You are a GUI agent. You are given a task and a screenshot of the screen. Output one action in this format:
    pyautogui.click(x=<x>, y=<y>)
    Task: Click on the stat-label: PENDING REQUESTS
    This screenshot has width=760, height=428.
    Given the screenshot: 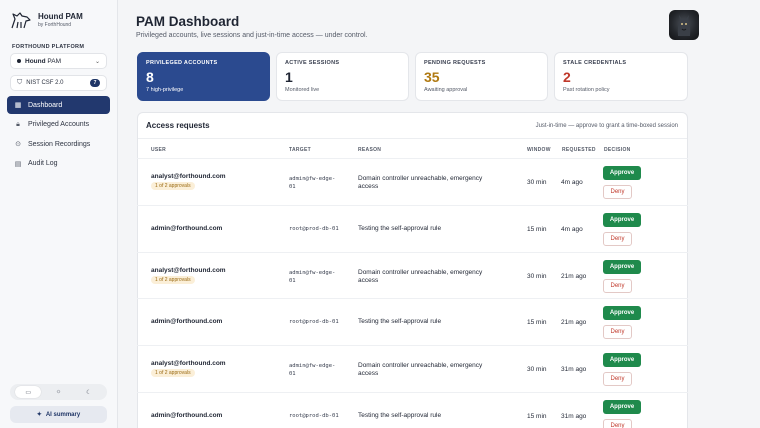 What is the action you would take?
    pyautogui.click(x=455, y=63)
    